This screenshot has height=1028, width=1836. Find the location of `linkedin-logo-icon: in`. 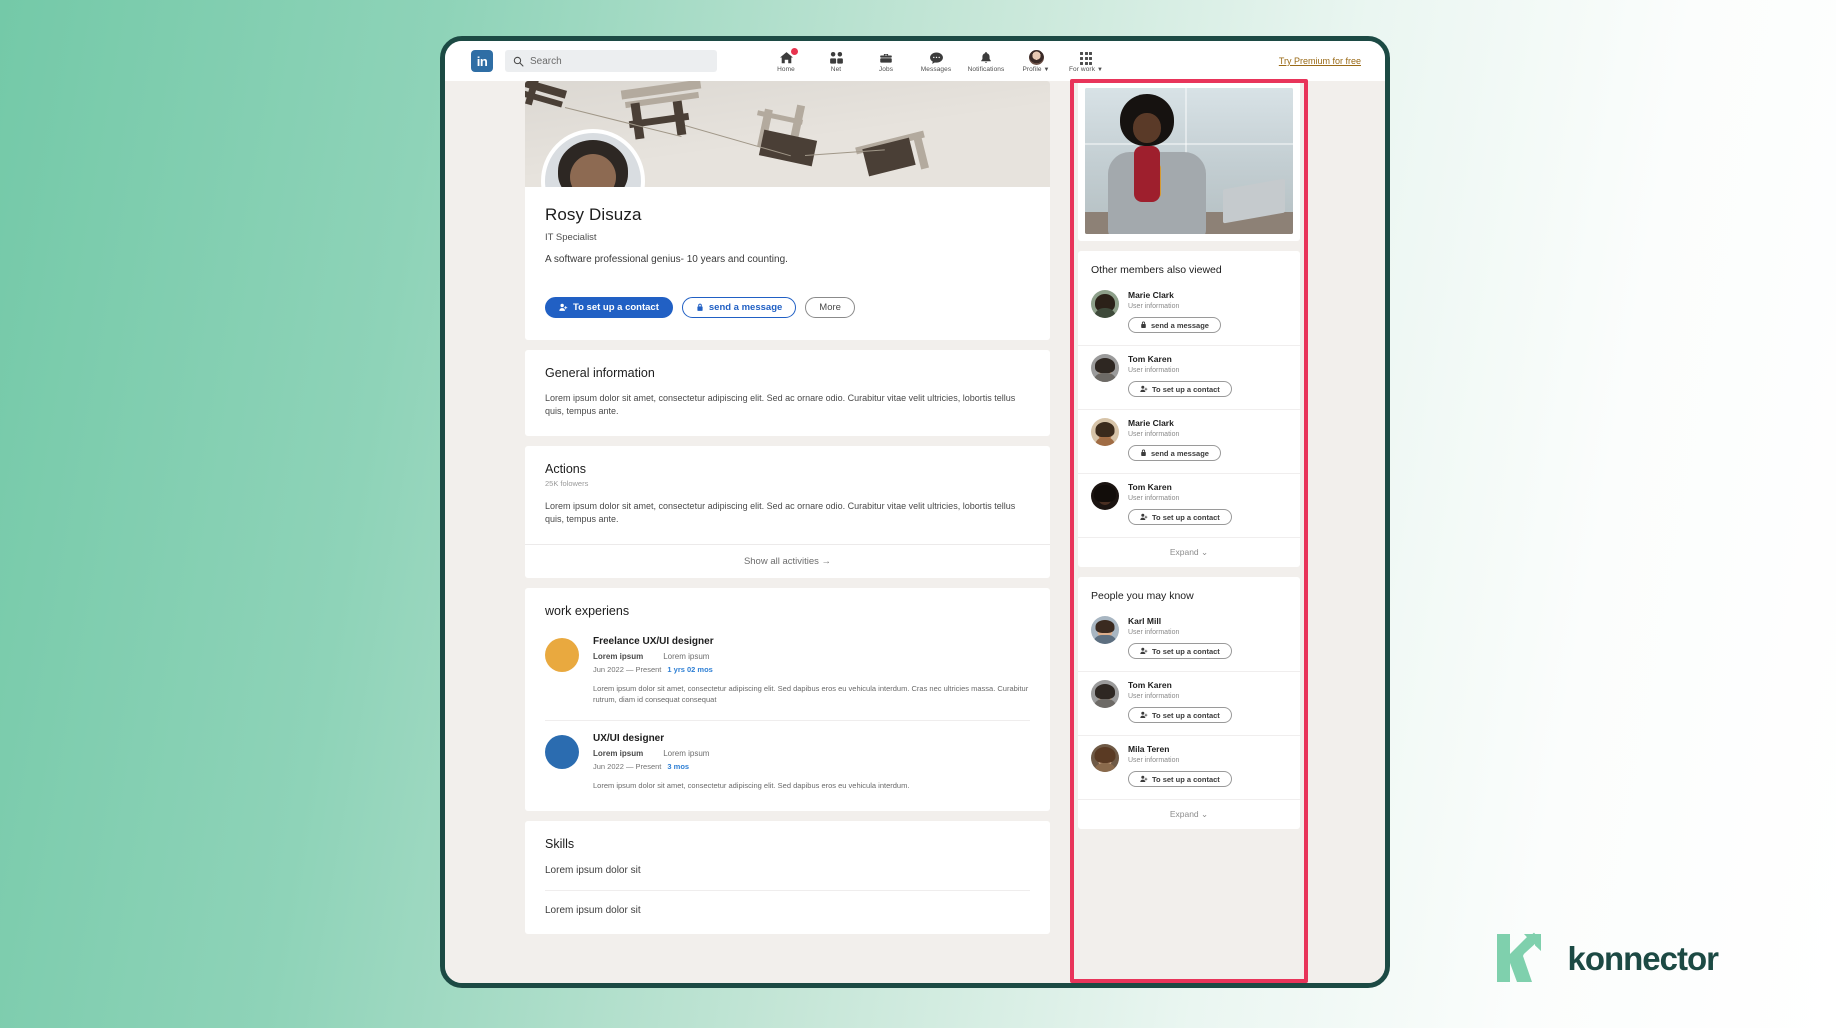

linkedin-logo-icon: in is located at coordinates (482, 61).